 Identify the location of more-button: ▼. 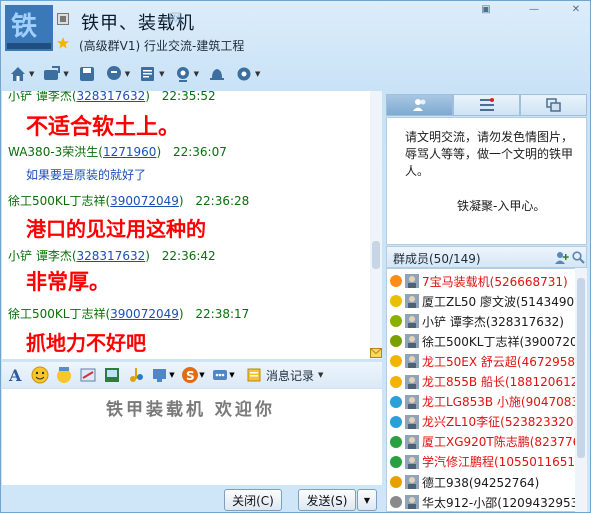
(223, 375).